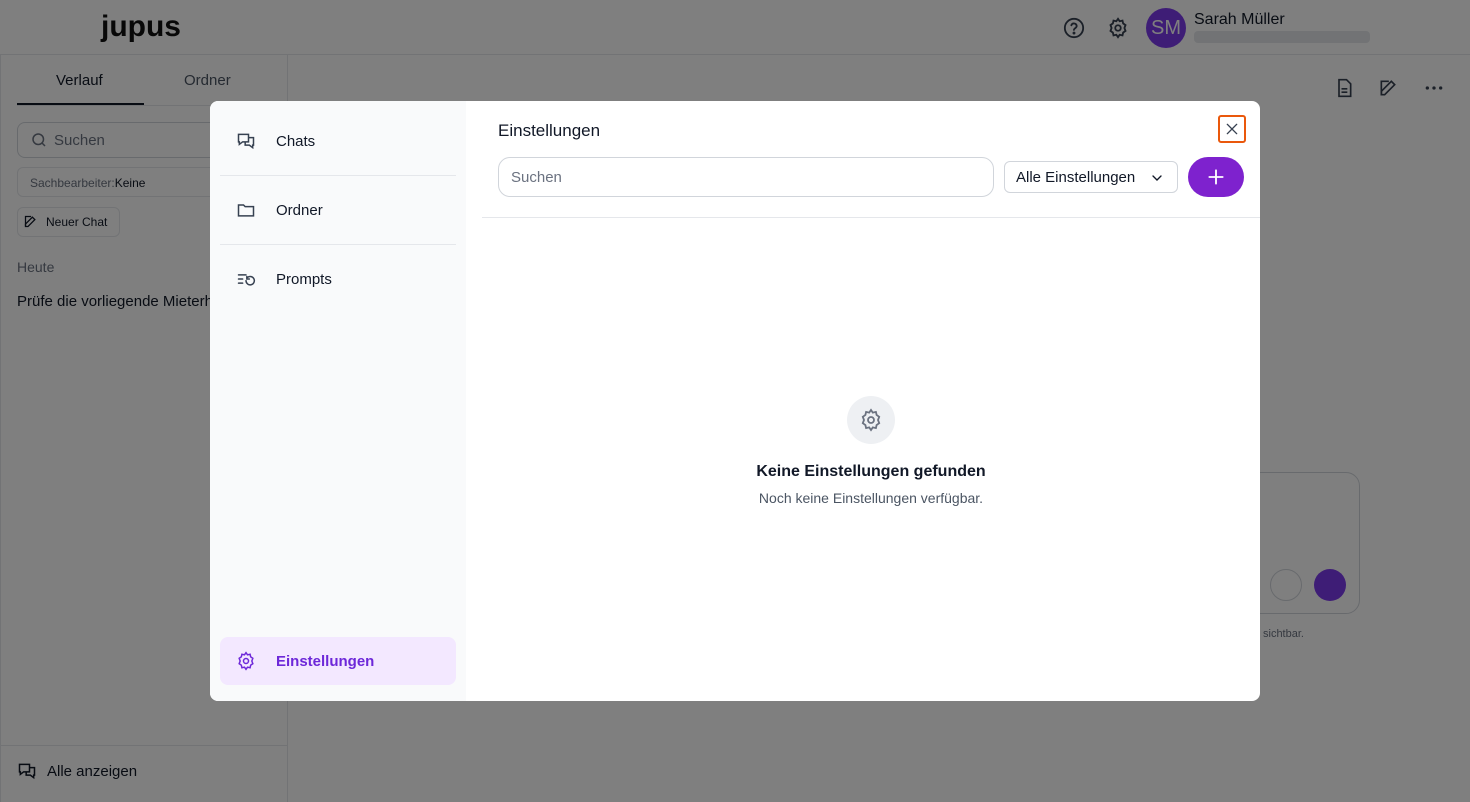  I want to click on header-divider, so click(871, 217).